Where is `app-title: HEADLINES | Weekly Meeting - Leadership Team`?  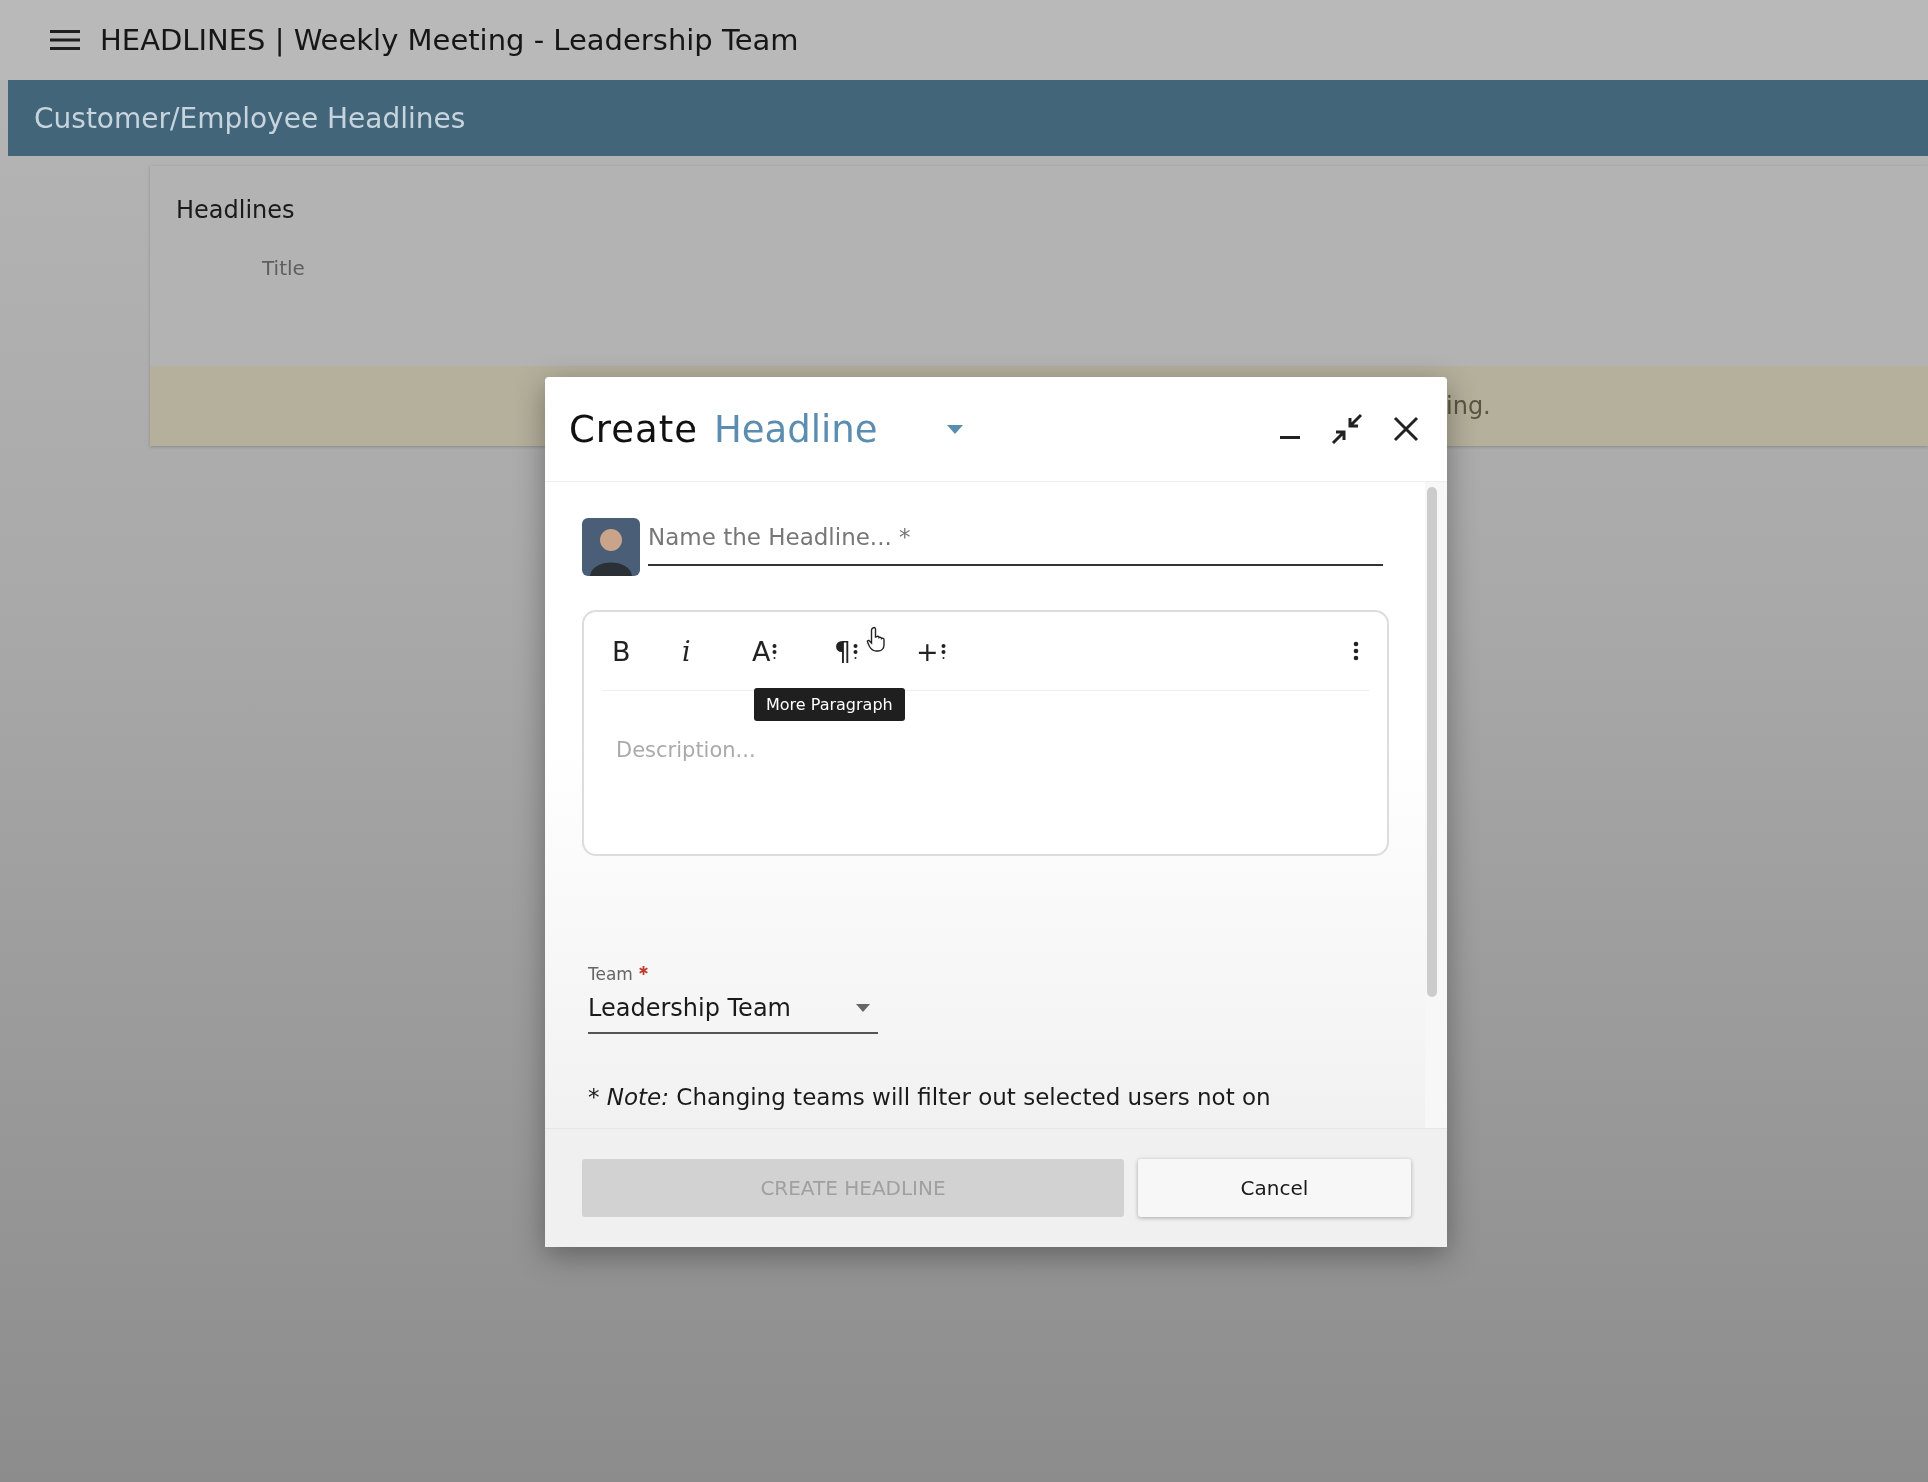 app-title: HEADLINES | Weekly Meeting - Leadership Team is located at coordinates (449, 40).